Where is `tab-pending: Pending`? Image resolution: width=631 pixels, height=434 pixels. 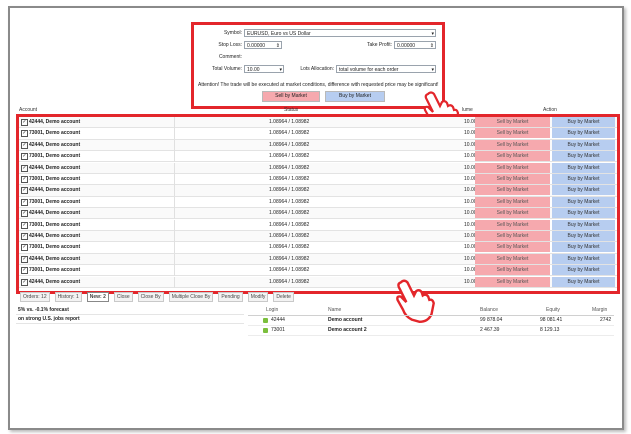
tab-pending: Pending is located at coordinates (230, 297).